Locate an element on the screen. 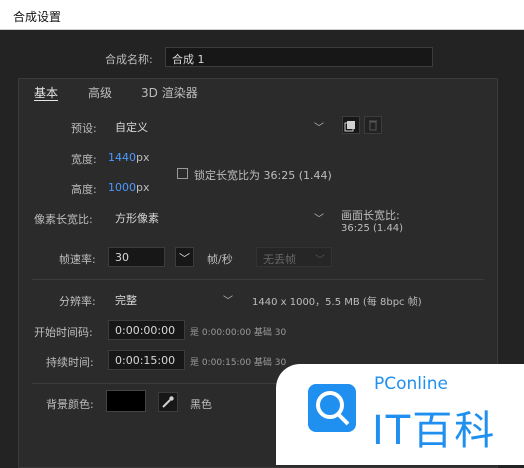 This screenshot has height=468, width=524. duration-label: 持续时间: is located at coordinates (70, 362).